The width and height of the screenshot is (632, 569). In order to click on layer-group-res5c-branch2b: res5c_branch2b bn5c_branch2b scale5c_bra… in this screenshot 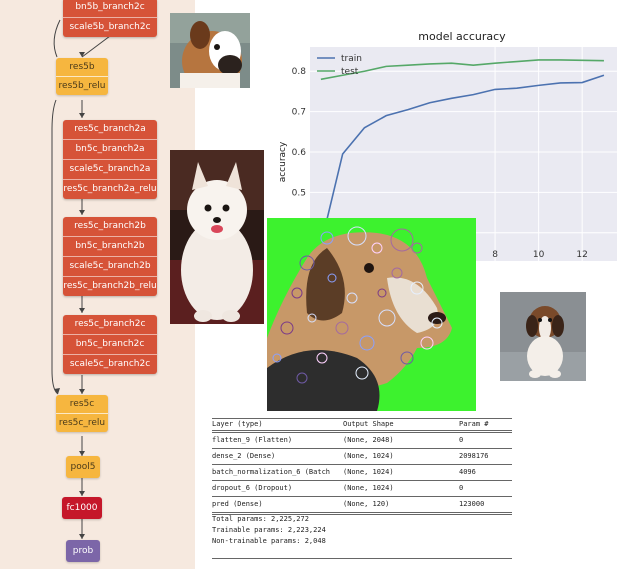, I will do `click(110, 256)`.